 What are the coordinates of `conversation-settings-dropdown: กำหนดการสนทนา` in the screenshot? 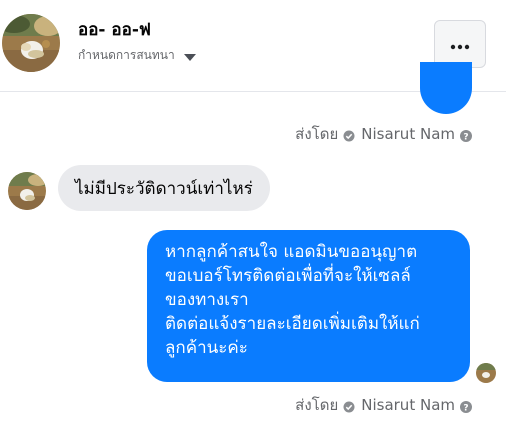 It's located at (137, 55).